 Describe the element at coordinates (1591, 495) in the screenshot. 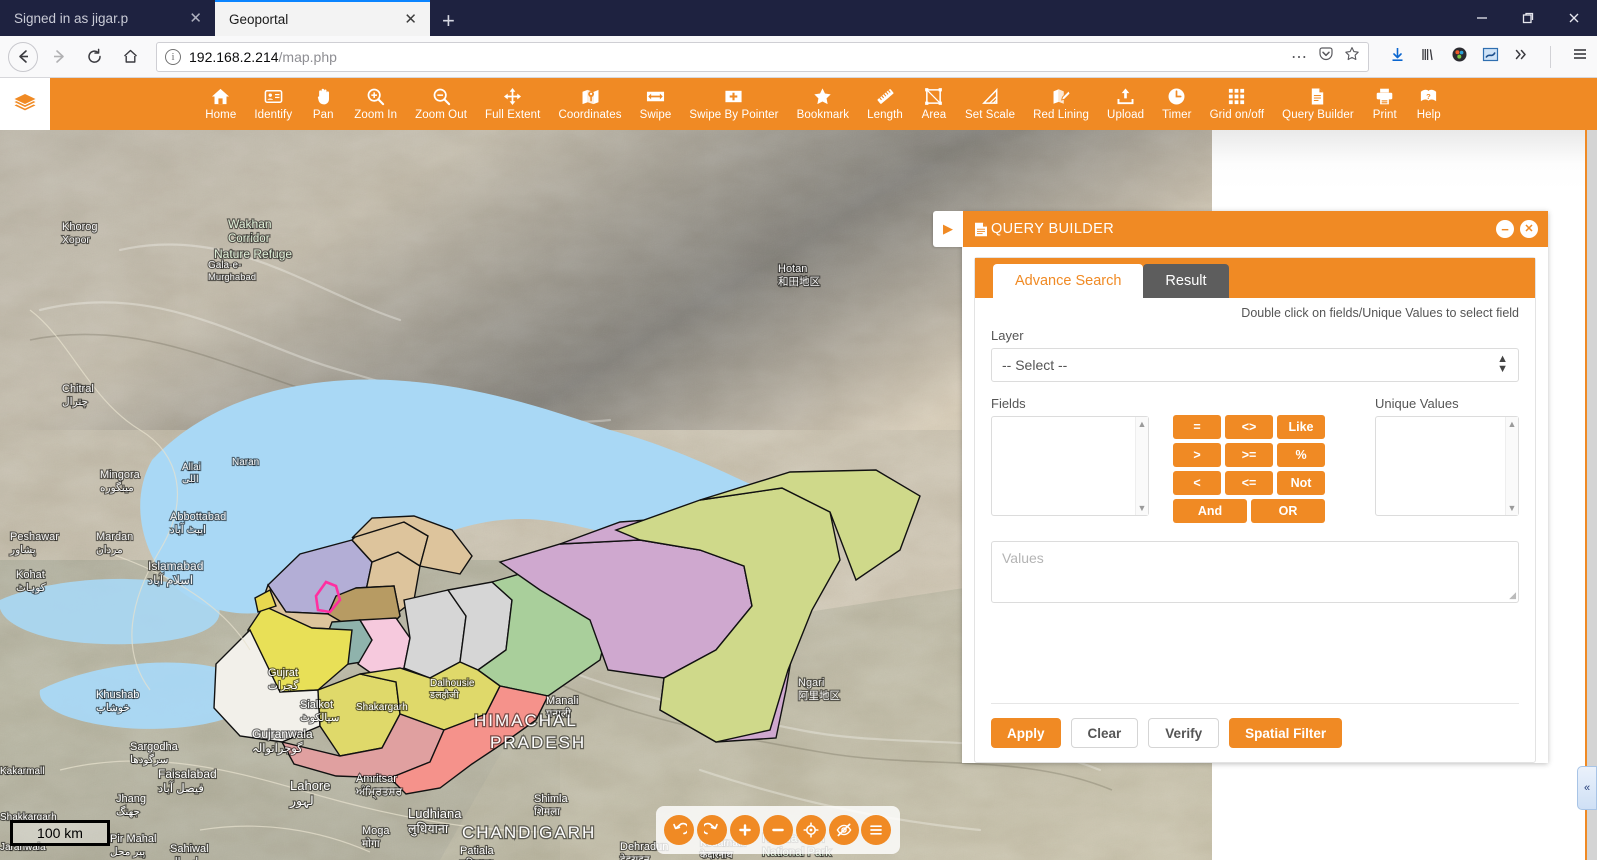

I see `right-scroll-strip` at that location.